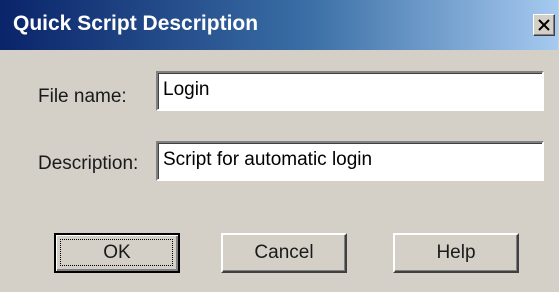 Image resolution: width=560 pixels, height=292 pixels. I want to click on file-name-label: File name:, so click(82, 96).